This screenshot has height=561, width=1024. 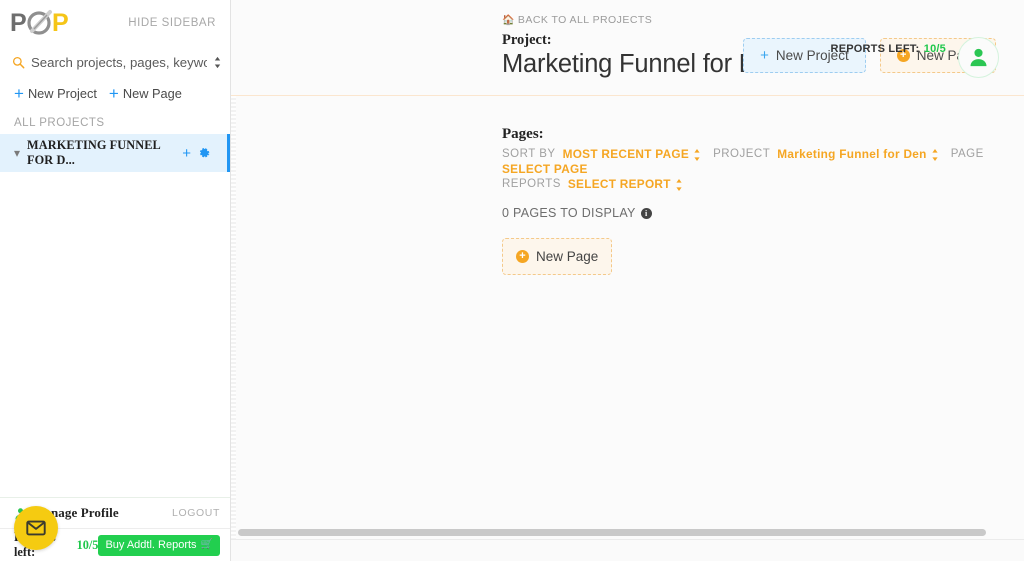 I want to click on pages-heading: Pages:, so click(x=523, y=134).